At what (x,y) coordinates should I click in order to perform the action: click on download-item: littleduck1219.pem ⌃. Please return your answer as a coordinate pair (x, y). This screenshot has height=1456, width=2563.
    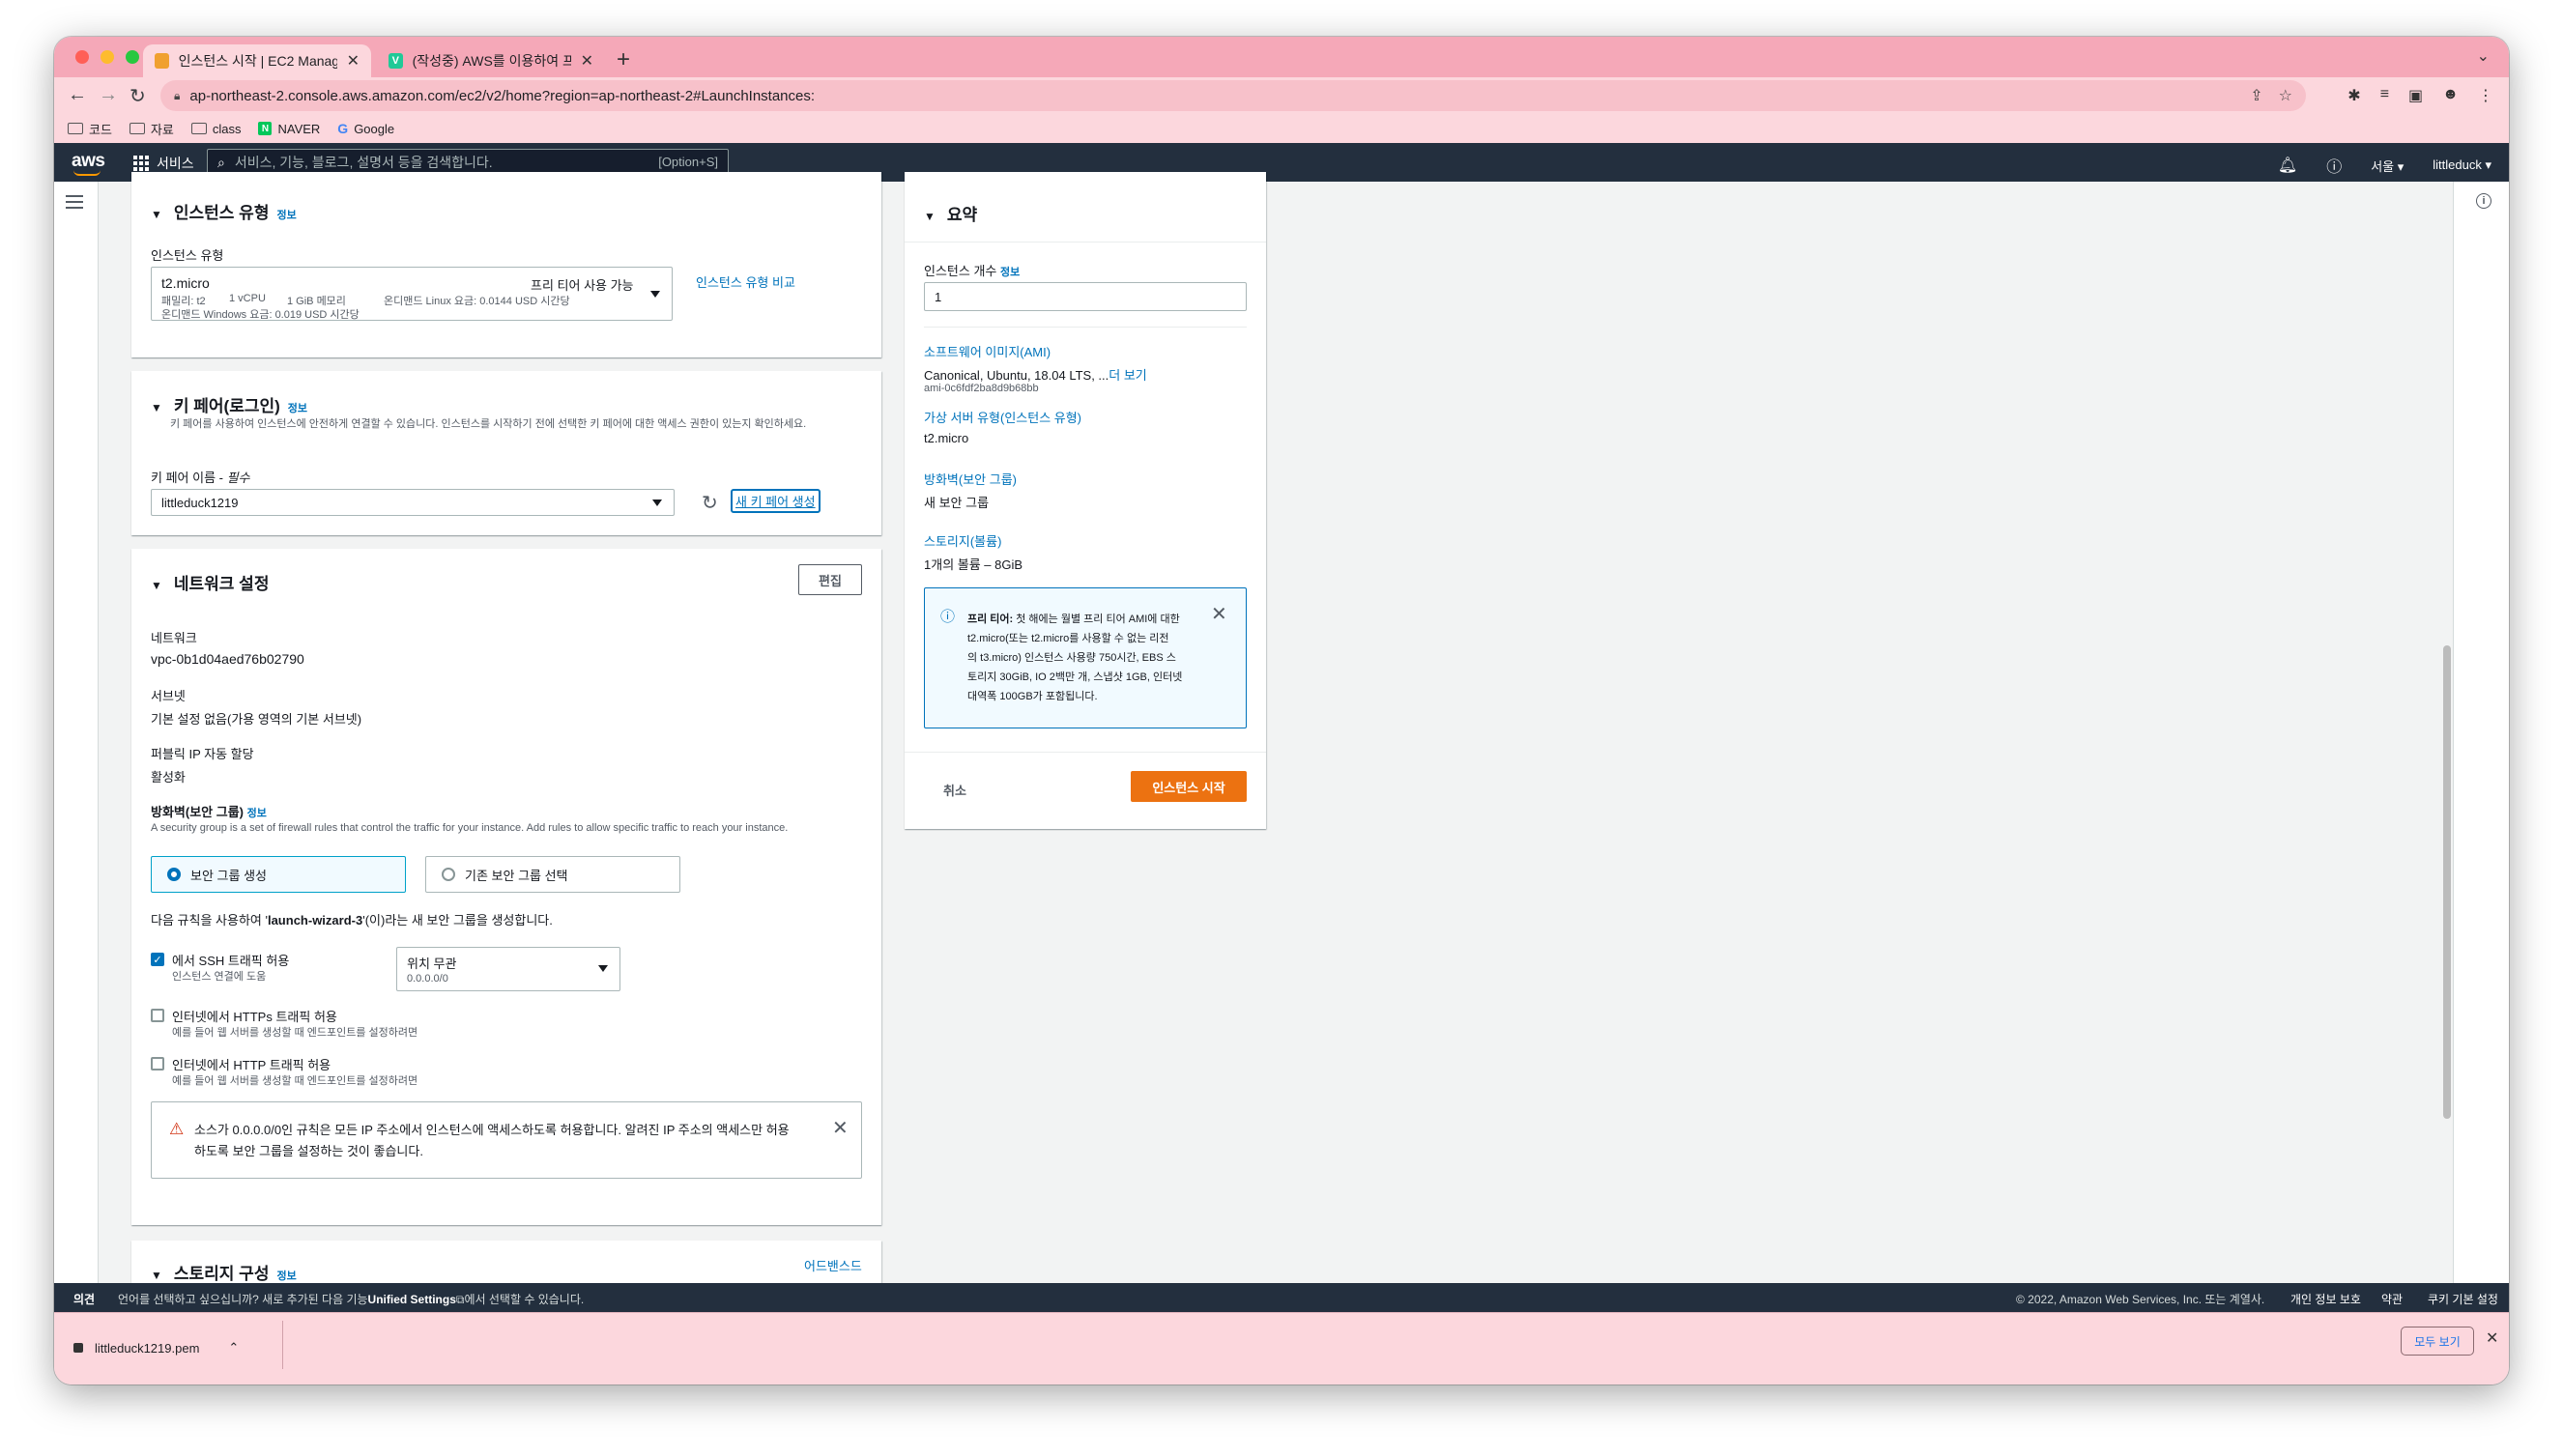
    Looking at the image, I should click on (179, 1347).